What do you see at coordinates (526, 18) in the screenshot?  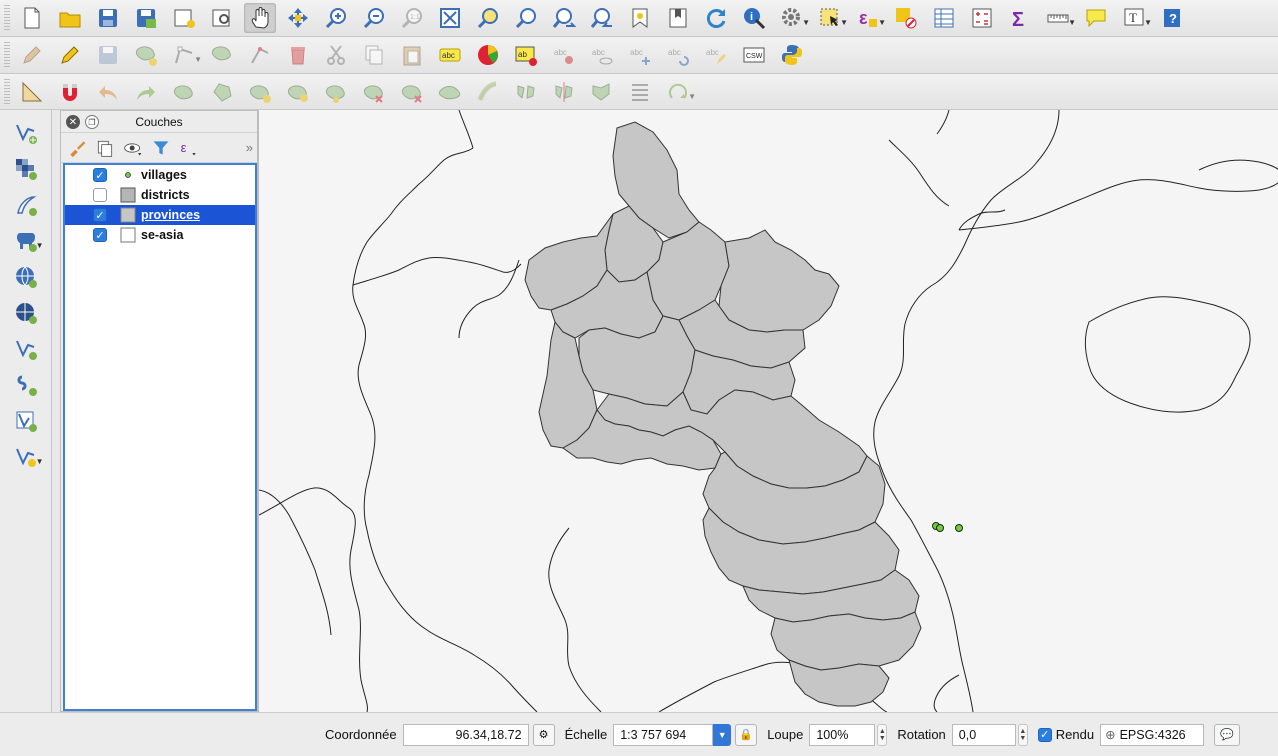 I see `zoom-to-layer-icon` at bounding box center [526, 18].